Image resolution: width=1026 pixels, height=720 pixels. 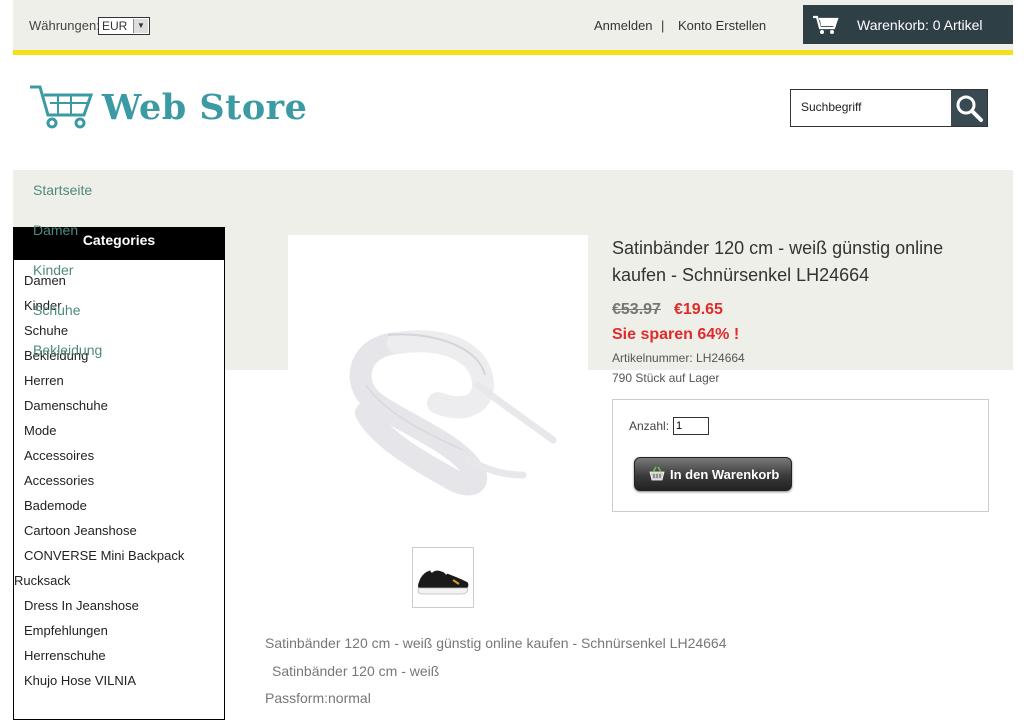 I want to click on satin-ribbon-image, so click(x=453, y=413).